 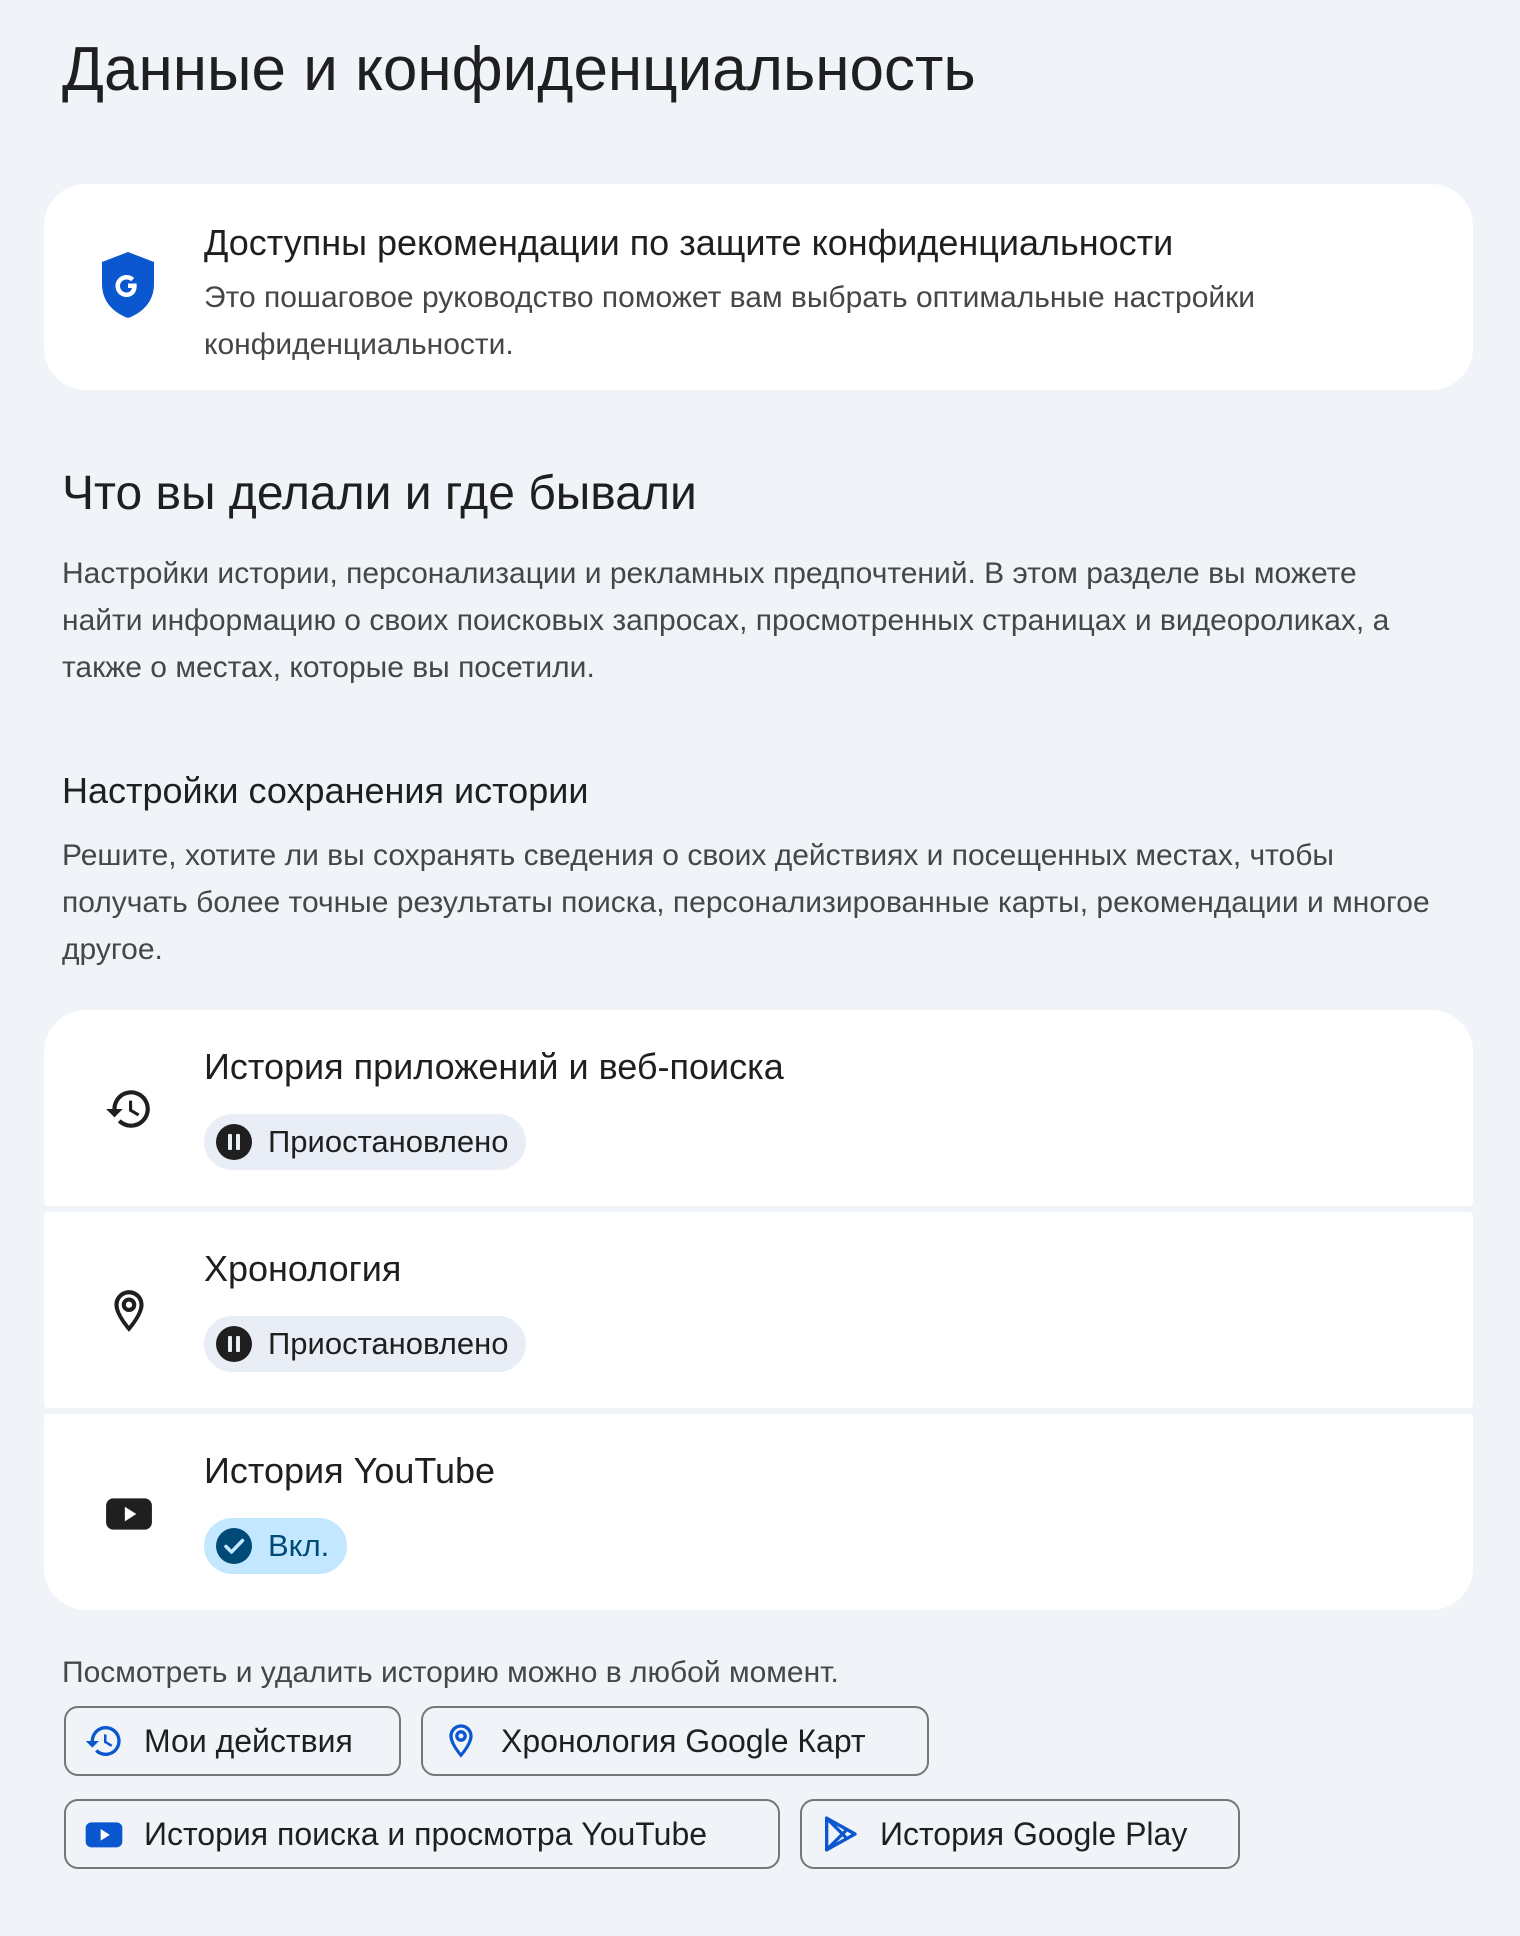 I want to click on status-badge: Вкл., so click(x=276, y=1546).